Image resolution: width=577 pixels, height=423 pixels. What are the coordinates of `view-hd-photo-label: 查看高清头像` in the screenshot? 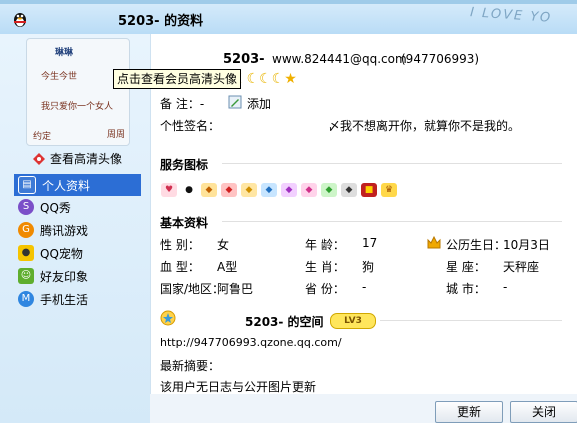 It's located at (86, 159).